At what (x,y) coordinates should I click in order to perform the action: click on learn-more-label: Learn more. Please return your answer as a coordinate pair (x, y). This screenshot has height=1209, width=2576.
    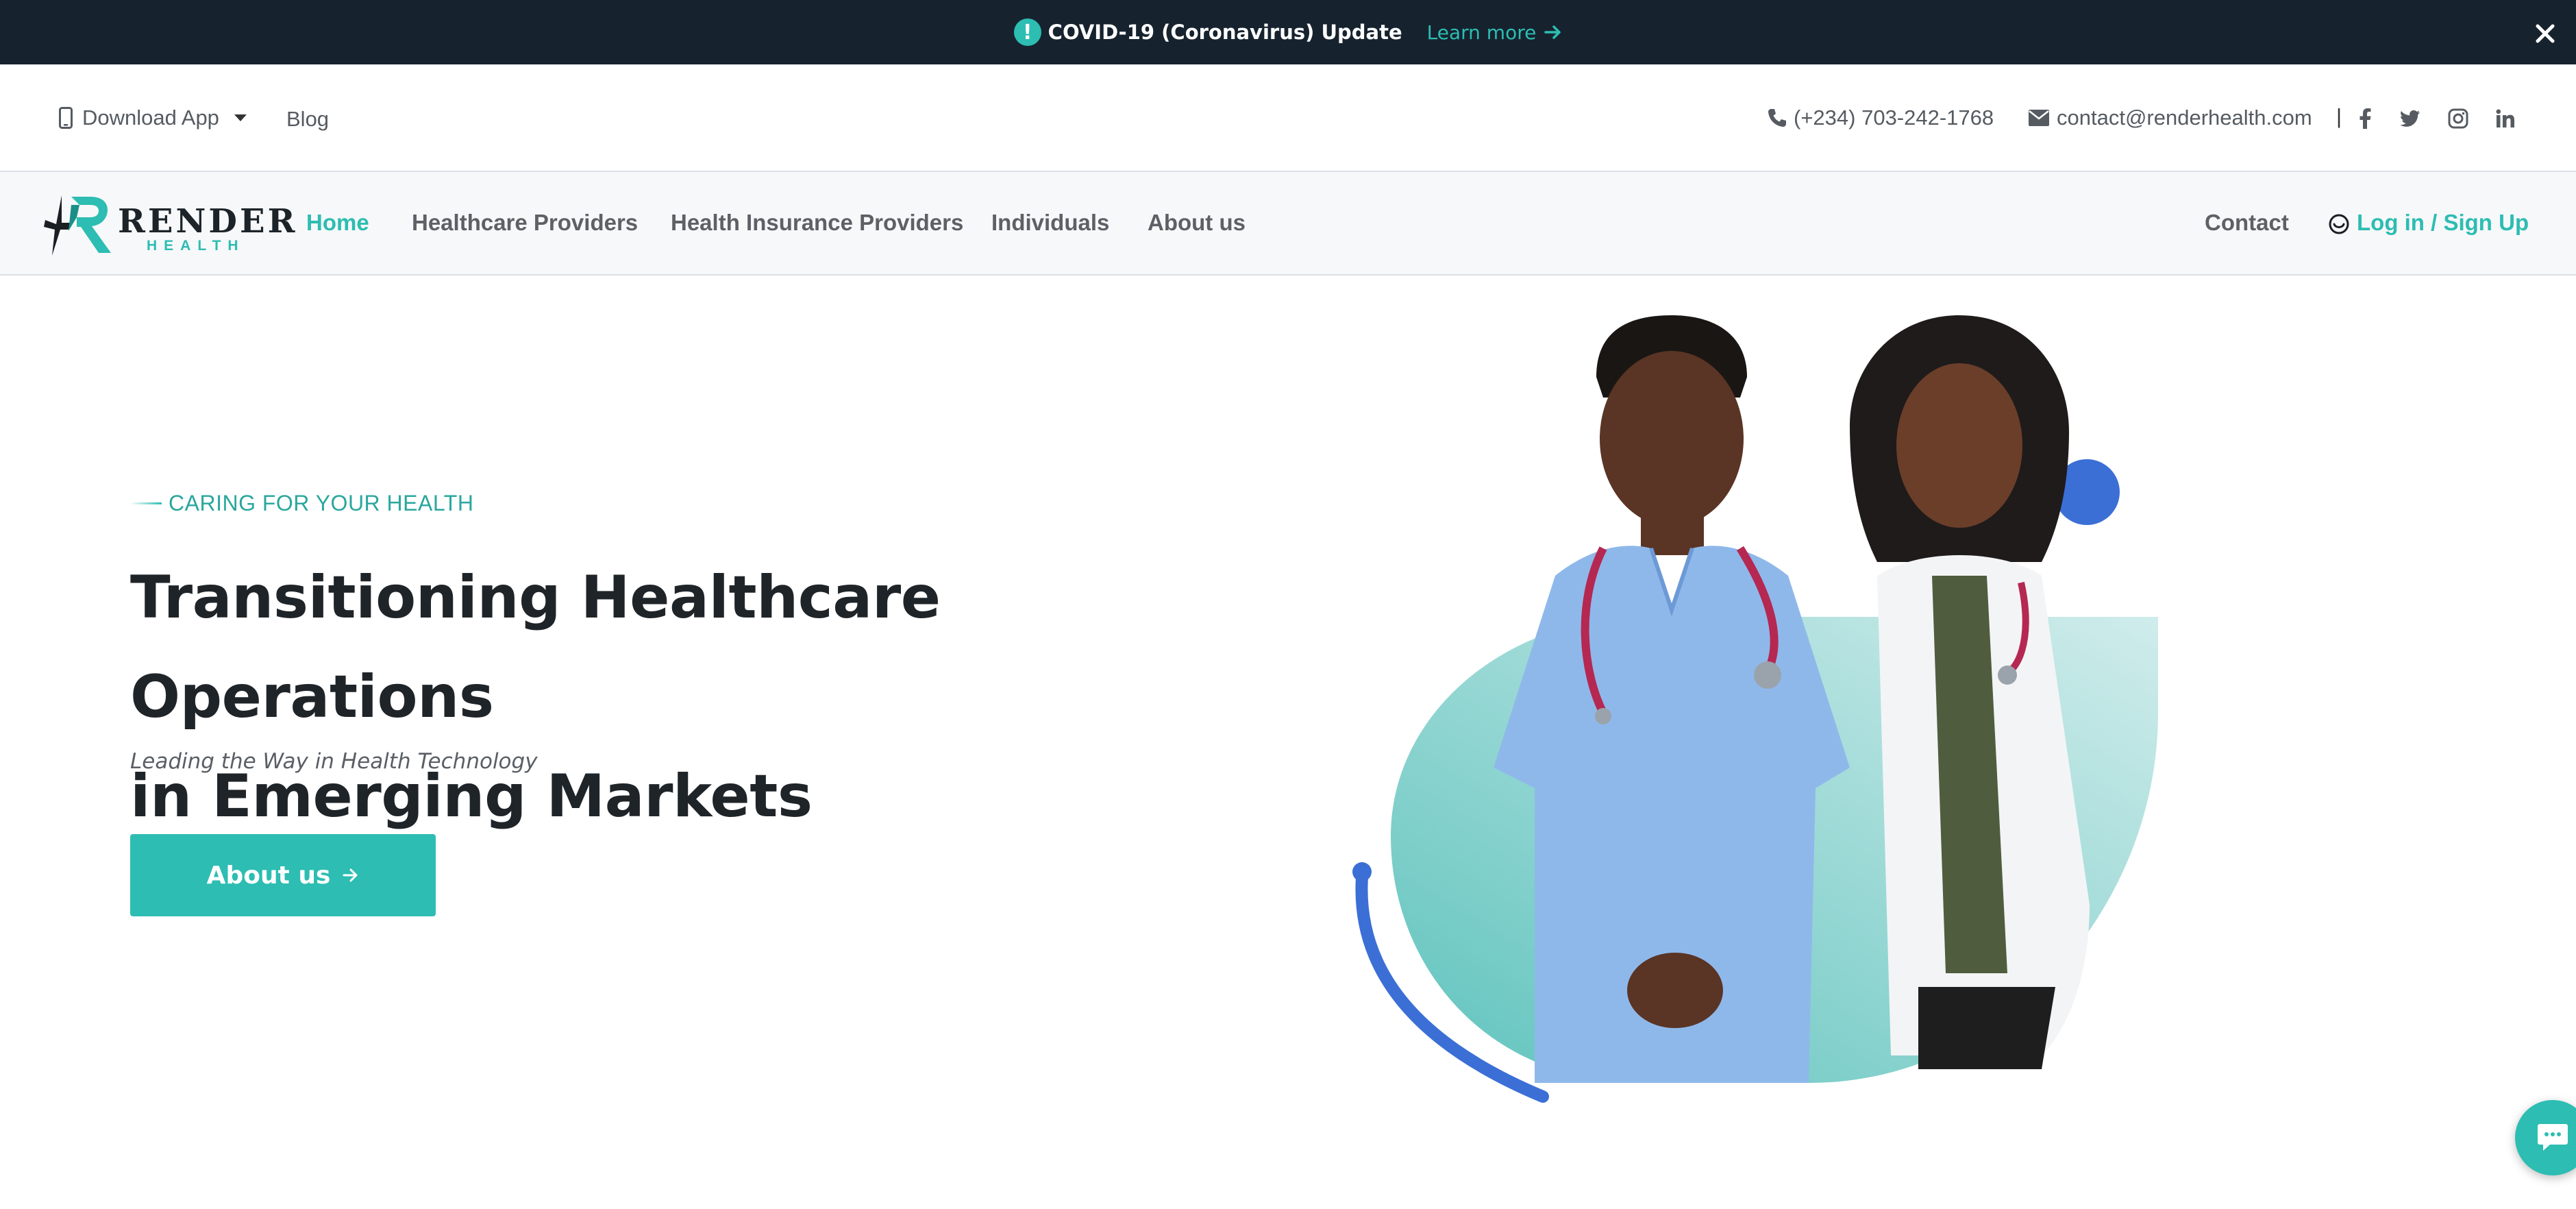
    Looking at the image, I should click on (1481, 32).